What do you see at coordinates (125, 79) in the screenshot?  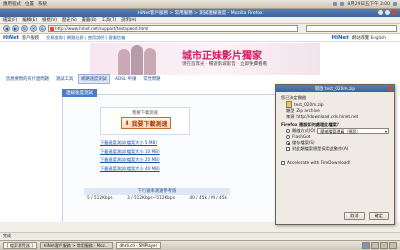 I see `nav-tab: ADSL 申請` at bounding box center [125, 79].